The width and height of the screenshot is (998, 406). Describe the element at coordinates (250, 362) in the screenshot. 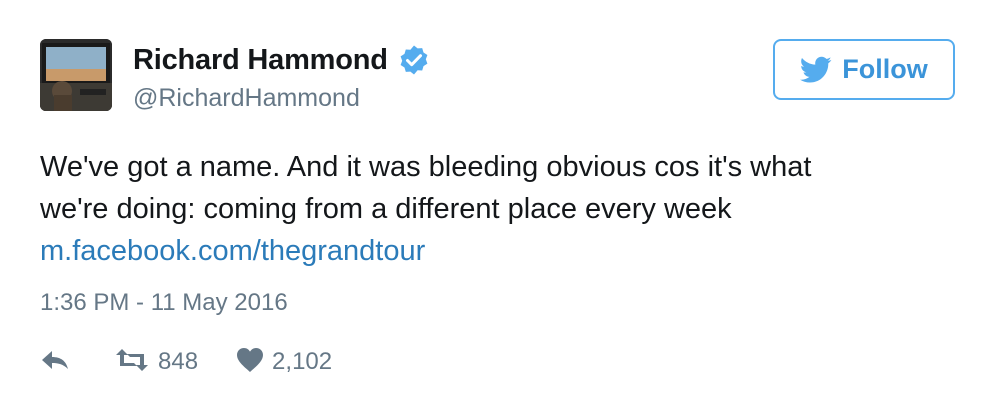

I see `heart-icon` at that location.